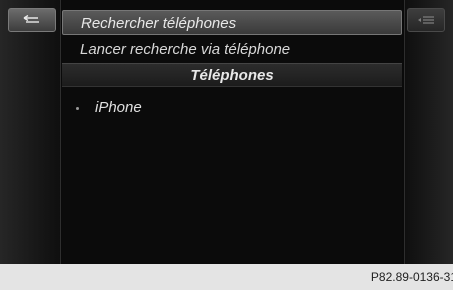 The image size is (453, 290). I want to click on device-name: iPhone, so click(118, 107).